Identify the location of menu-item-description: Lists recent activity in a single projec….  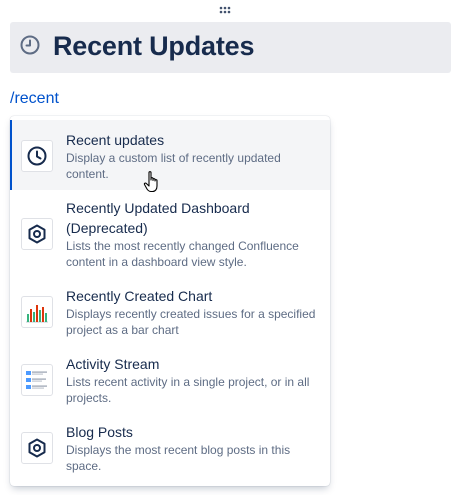
(188, 390).